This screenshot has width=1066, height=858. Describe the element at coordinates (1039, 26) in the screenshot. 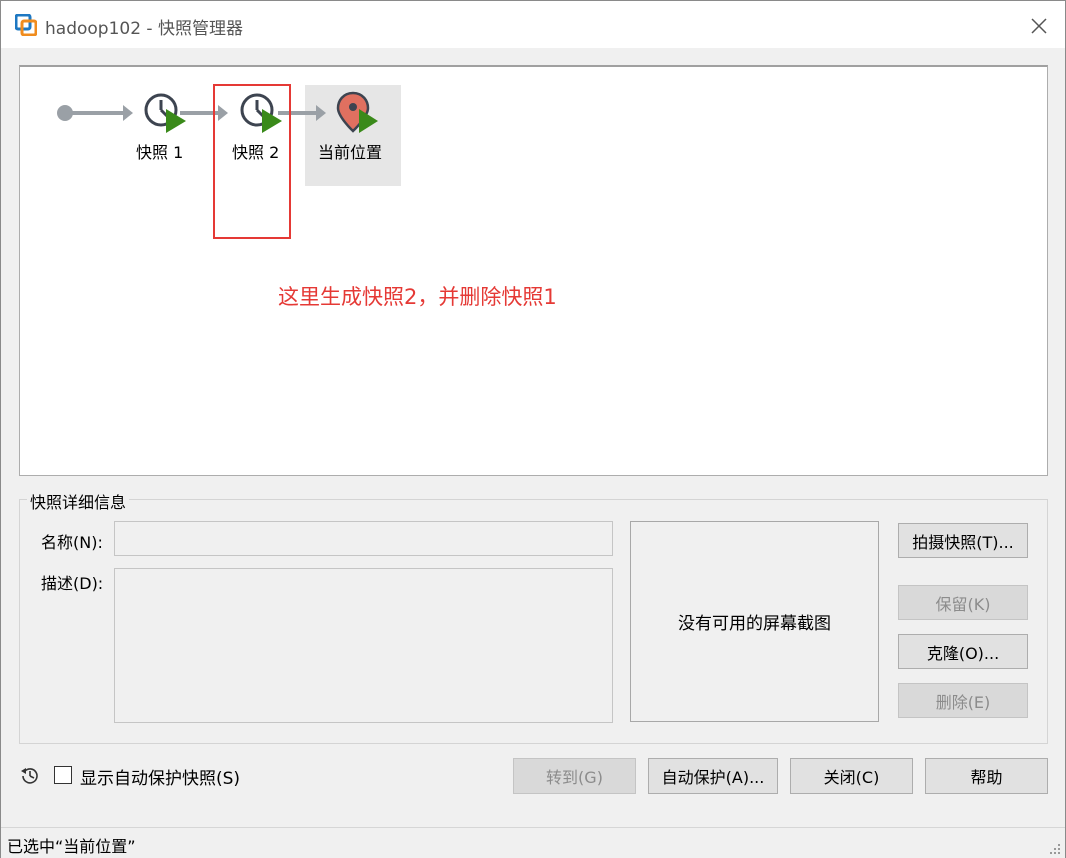

I see `close-icon` at that location.